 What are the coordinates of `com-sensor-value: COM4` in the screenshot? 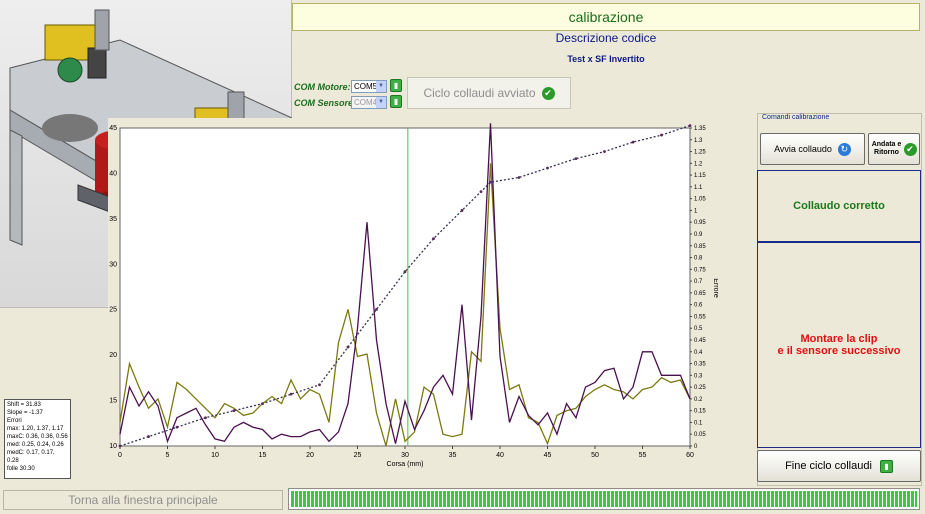 It's located at (366, 102).